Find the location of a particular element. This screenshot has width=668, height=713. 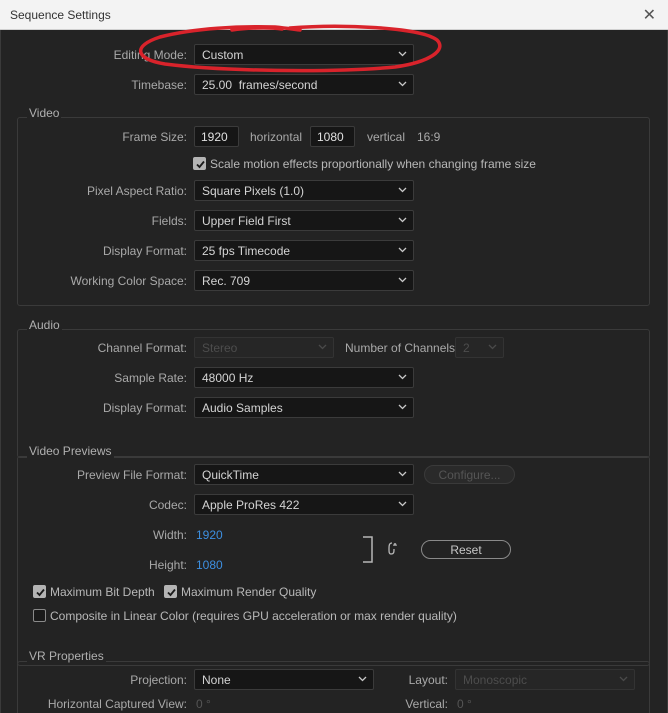

preview-width-label: Width: is located at coordinates (169, 535).